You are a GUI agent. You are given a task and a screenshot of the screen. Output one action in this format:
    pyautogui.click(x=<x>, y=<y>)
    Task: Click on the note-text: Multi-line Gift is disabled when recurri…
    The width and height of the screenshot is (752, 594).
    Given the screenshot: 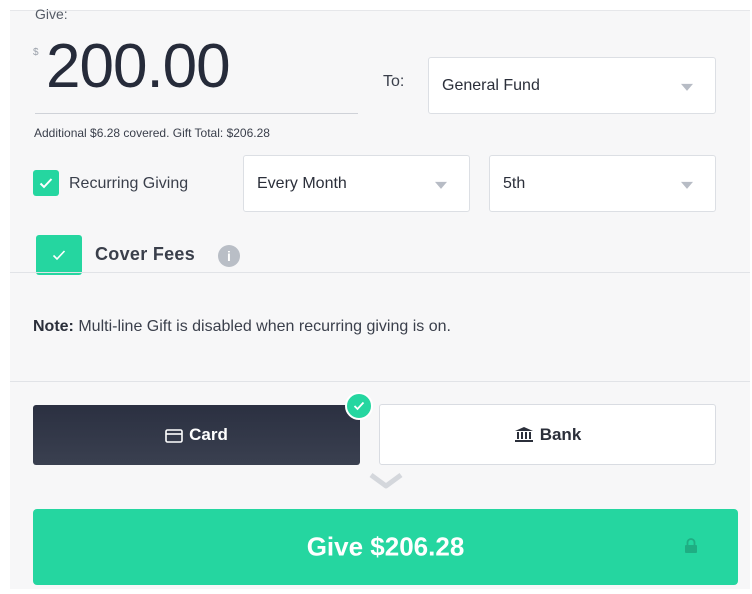 What is the action you would take?
    pyautogui.click(x=262, y=326)
    